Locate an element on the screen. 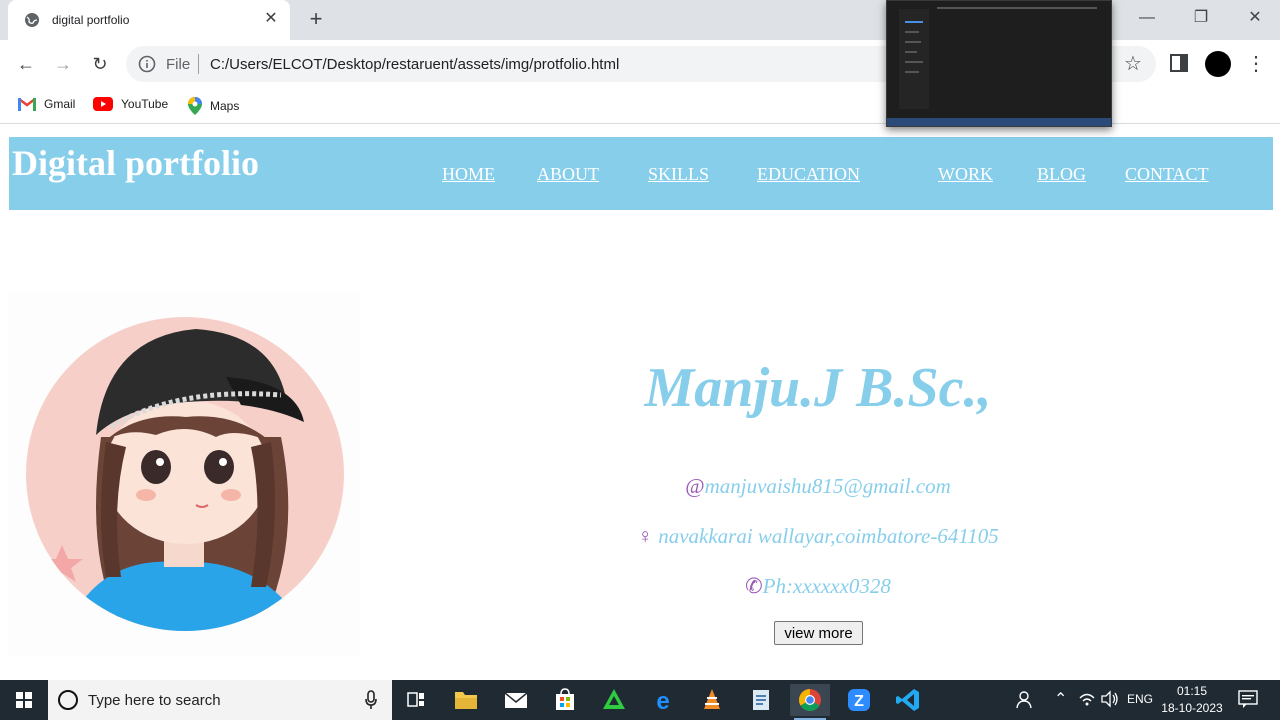 This screenshot has width=1280, height=720. location-icon: ♀ is located at coordinates (645, 536).